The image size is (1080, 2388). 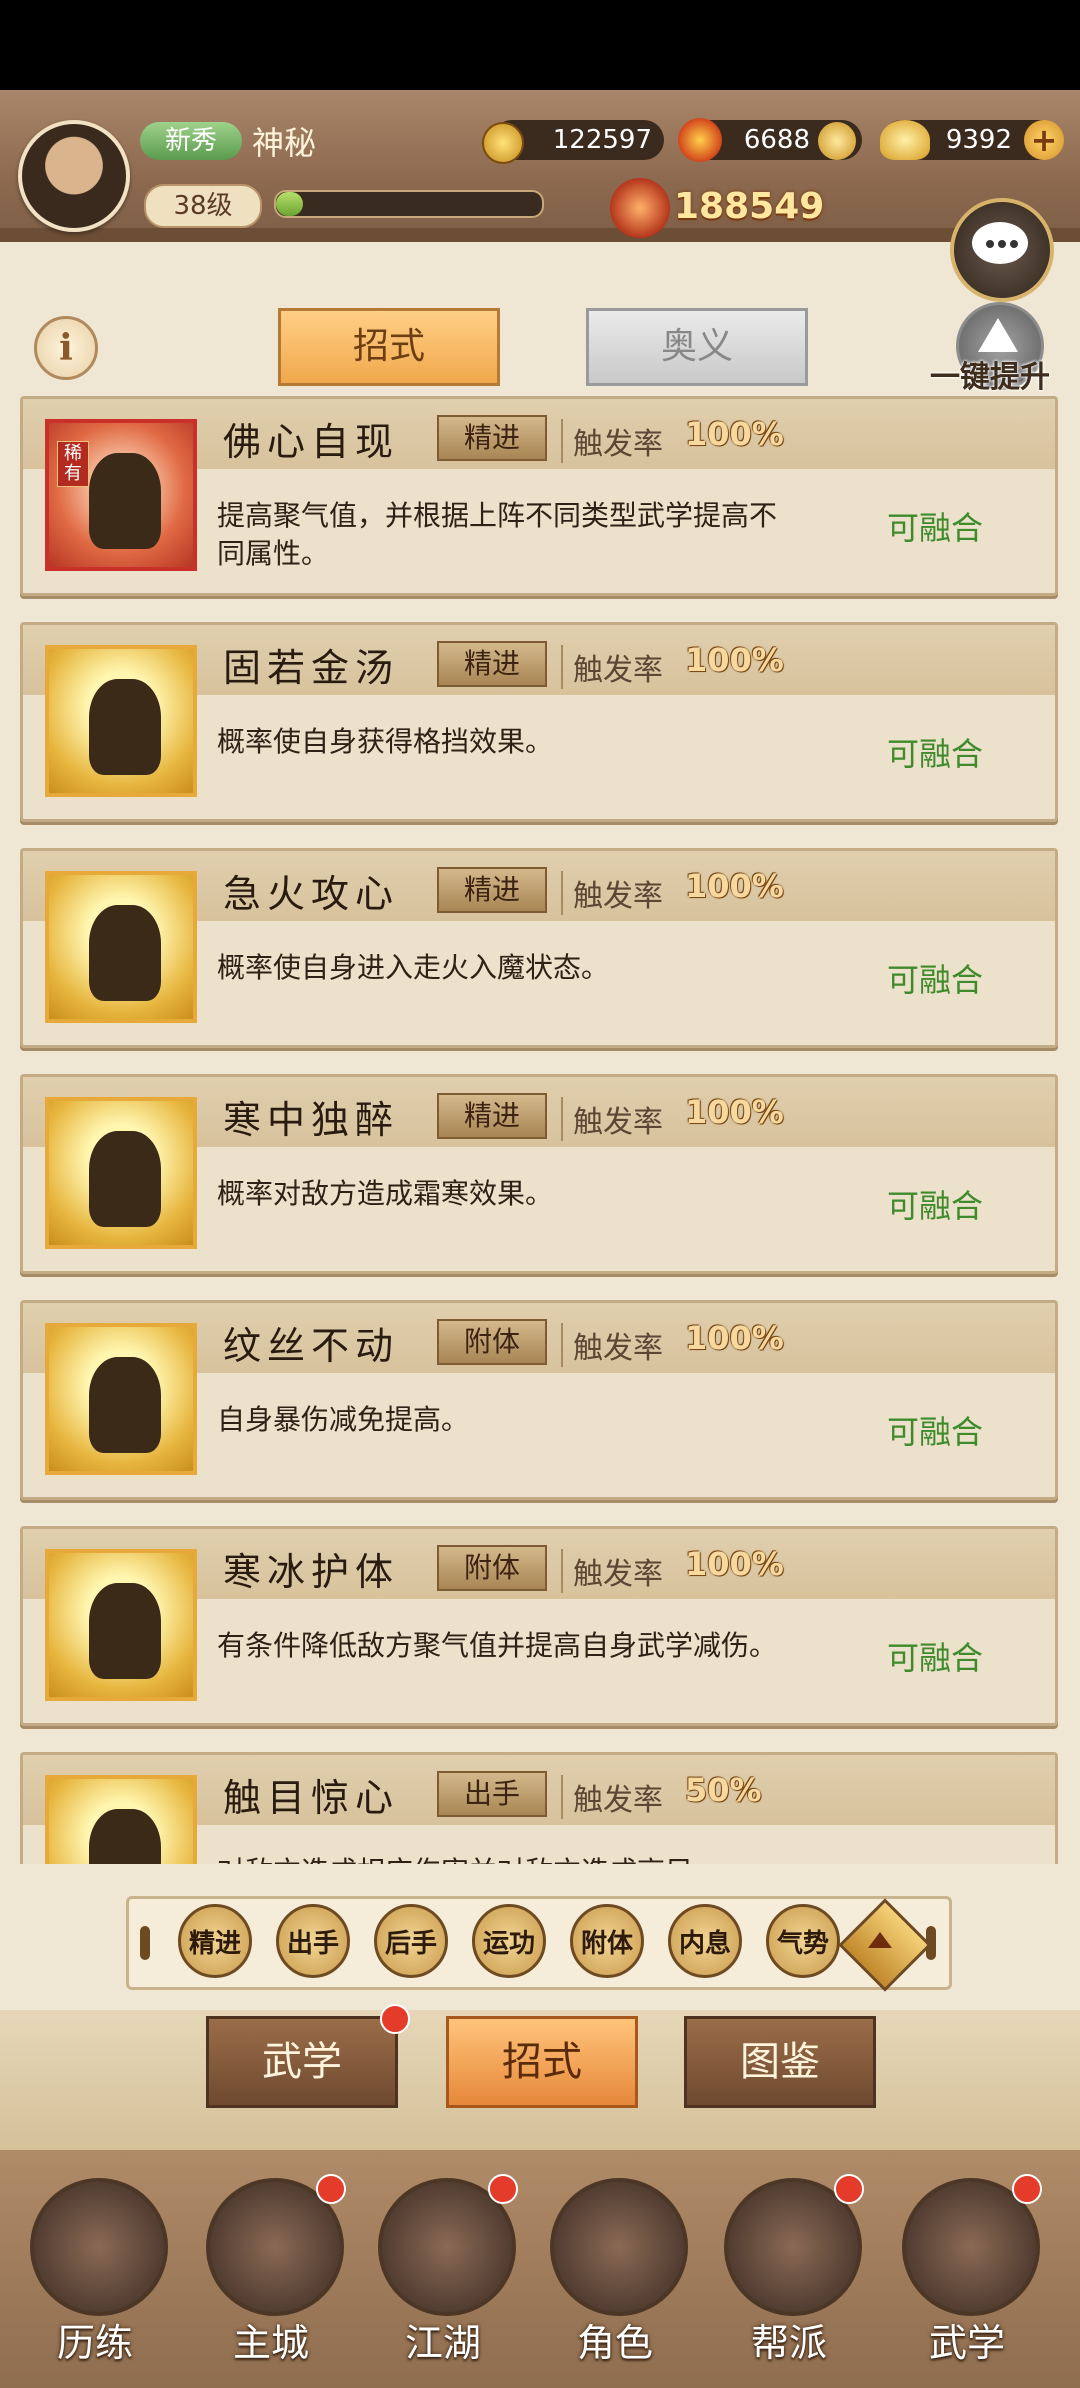 I want to click on nav-item-4: 帮派, so click(x=789, y=2276).